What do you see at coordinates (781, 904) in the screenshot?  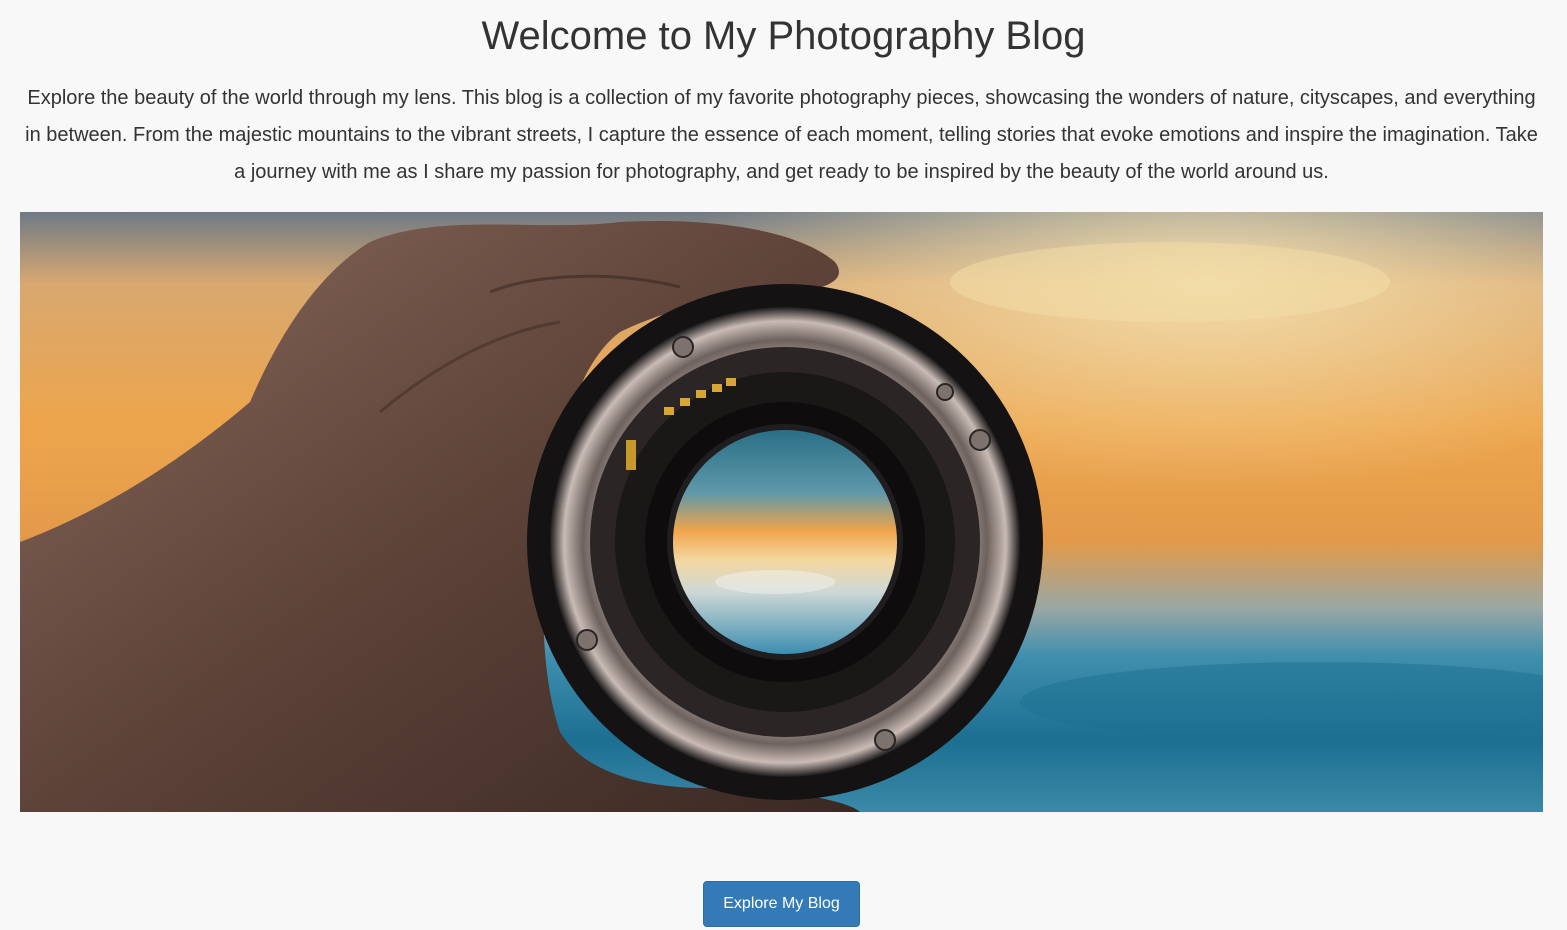 I see `explore-blog-button: Explore My Blog` at bounding box center [781, 904].